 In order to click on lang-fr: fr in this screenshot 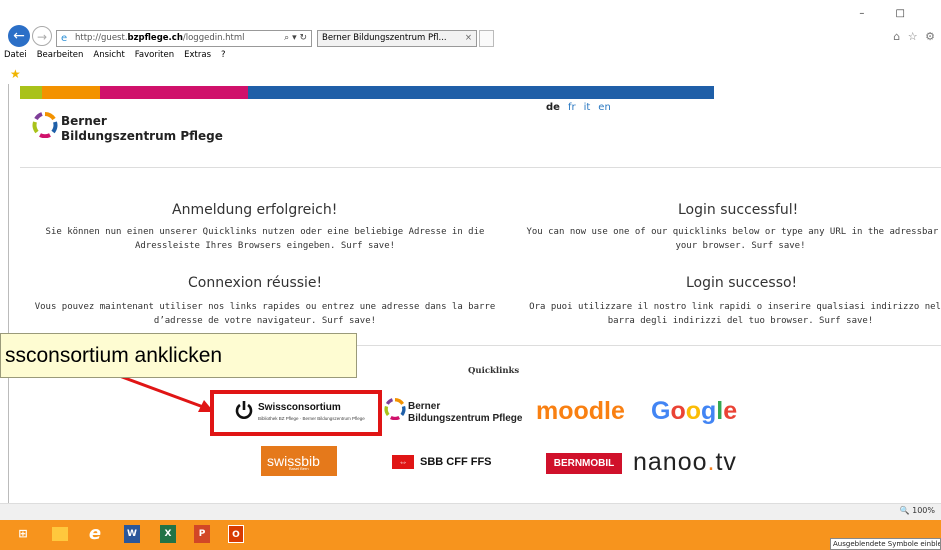, I will do `click(572, 107)`.